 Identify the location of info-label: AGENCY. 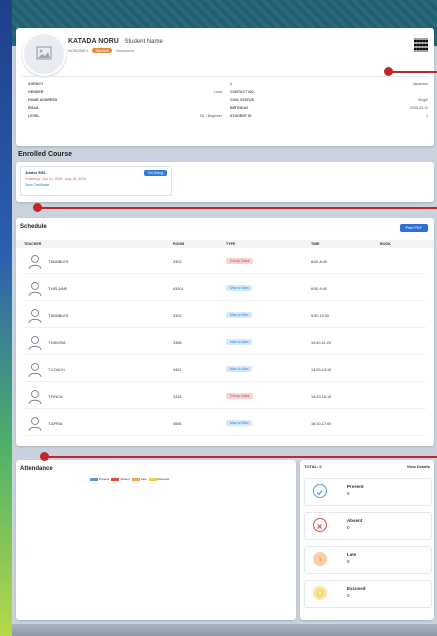
(36, 84).